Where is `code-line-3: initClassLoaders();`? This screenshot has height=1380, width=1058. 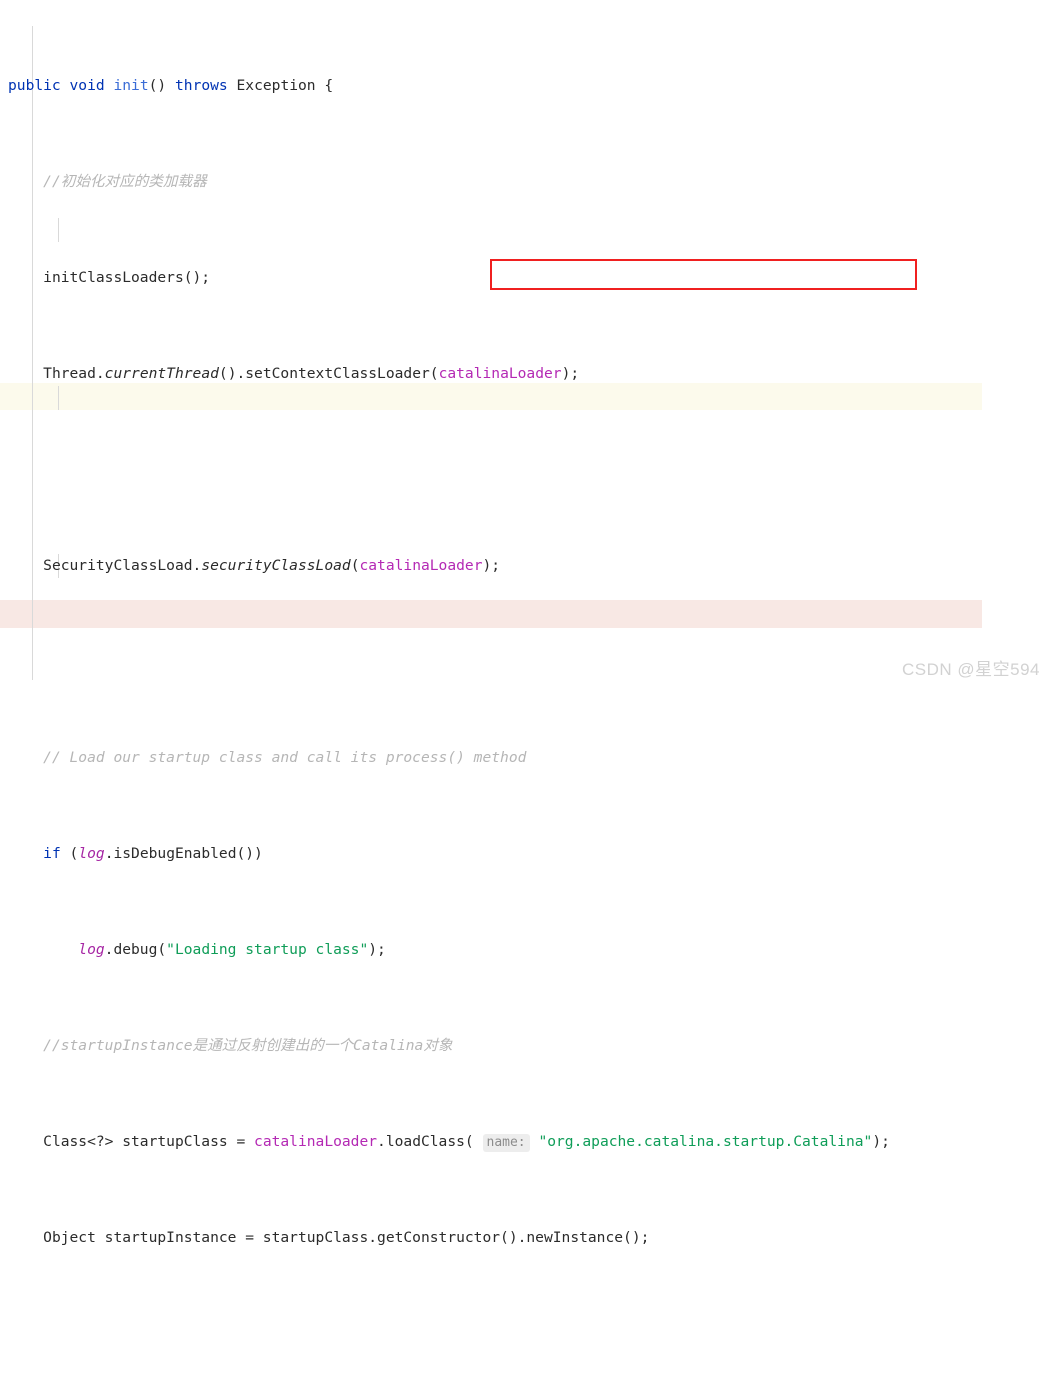 code-line-3: initClassLoaders(); is located at coordinates (127, 277).